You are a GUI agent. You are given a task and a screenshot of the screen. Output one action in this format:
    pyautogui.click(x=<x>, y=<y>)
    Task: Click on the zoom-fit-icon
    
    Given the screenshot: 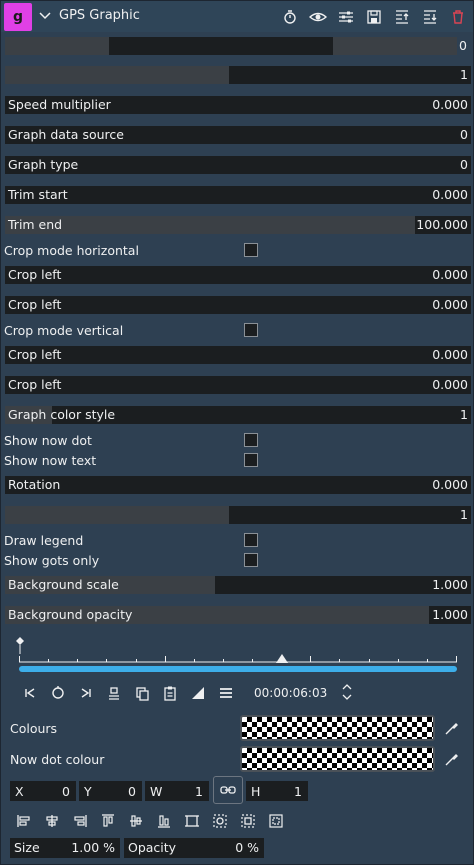 What is the action you would take?
    pyautogui.click(x=220, y=821)
    